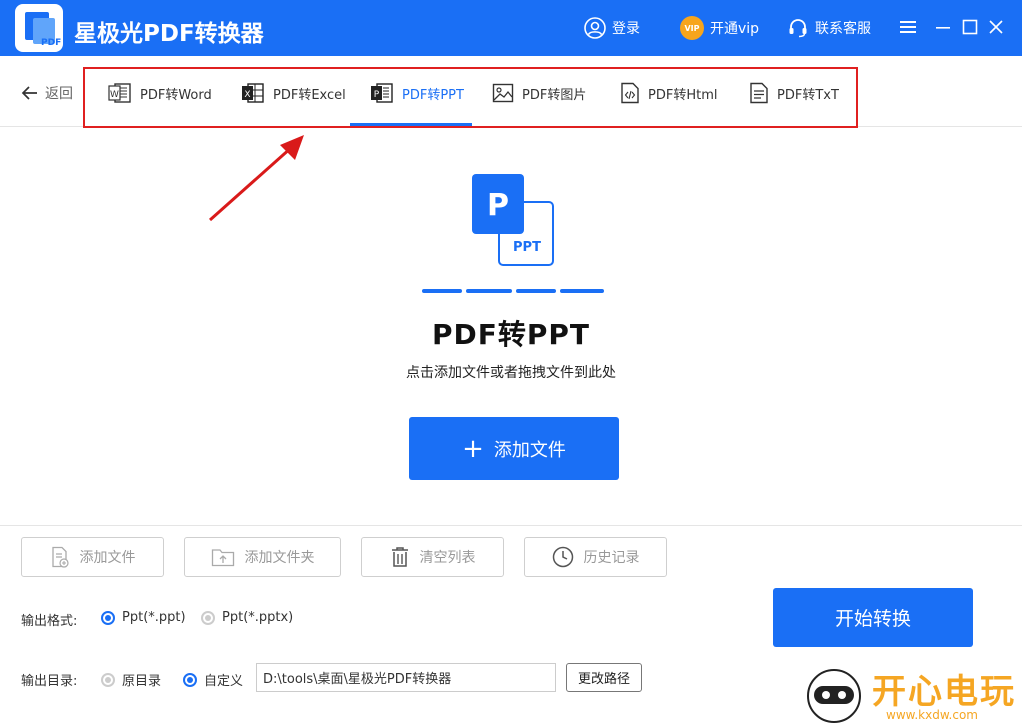 The width and height of the screenshot is (1022, 725). I want to click on app-title: 星极光PDF转换器, so click(169, 34).